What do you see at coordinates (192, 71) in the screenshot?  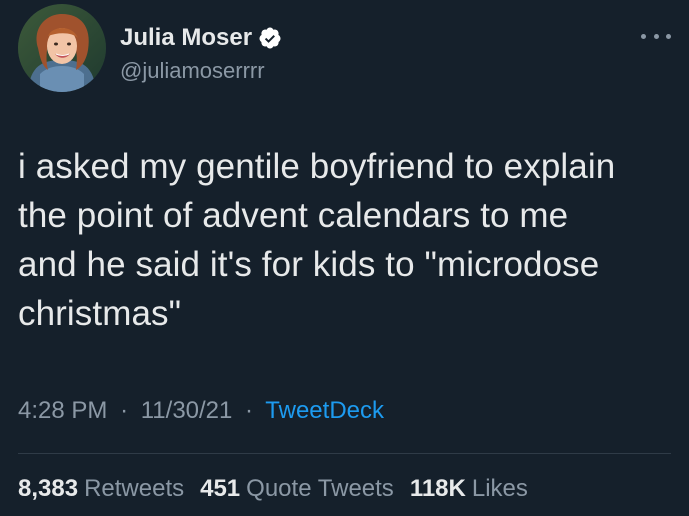 I see `author-handle: @juliamoserrrr` at bounding box center [192, 71].